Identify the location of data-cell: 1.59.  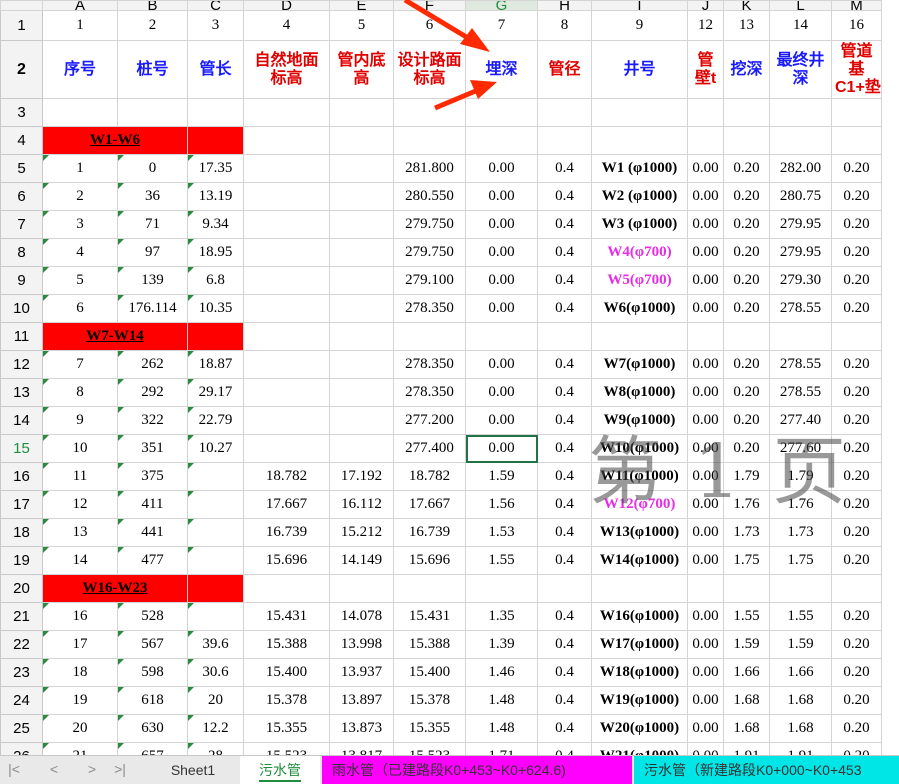
(746, 644).